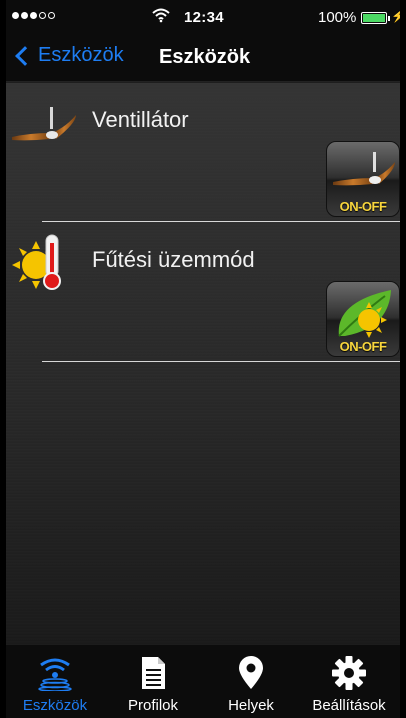  Describe the element at coordinates (375, 18) in the screenshot. I see `battery-icon` at that location.